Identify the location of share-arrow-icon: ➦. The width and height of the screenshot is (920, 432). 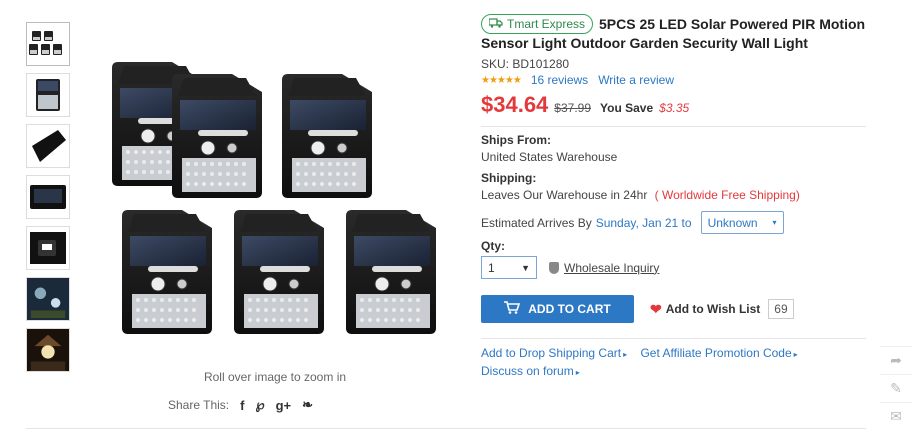
(896, 360).